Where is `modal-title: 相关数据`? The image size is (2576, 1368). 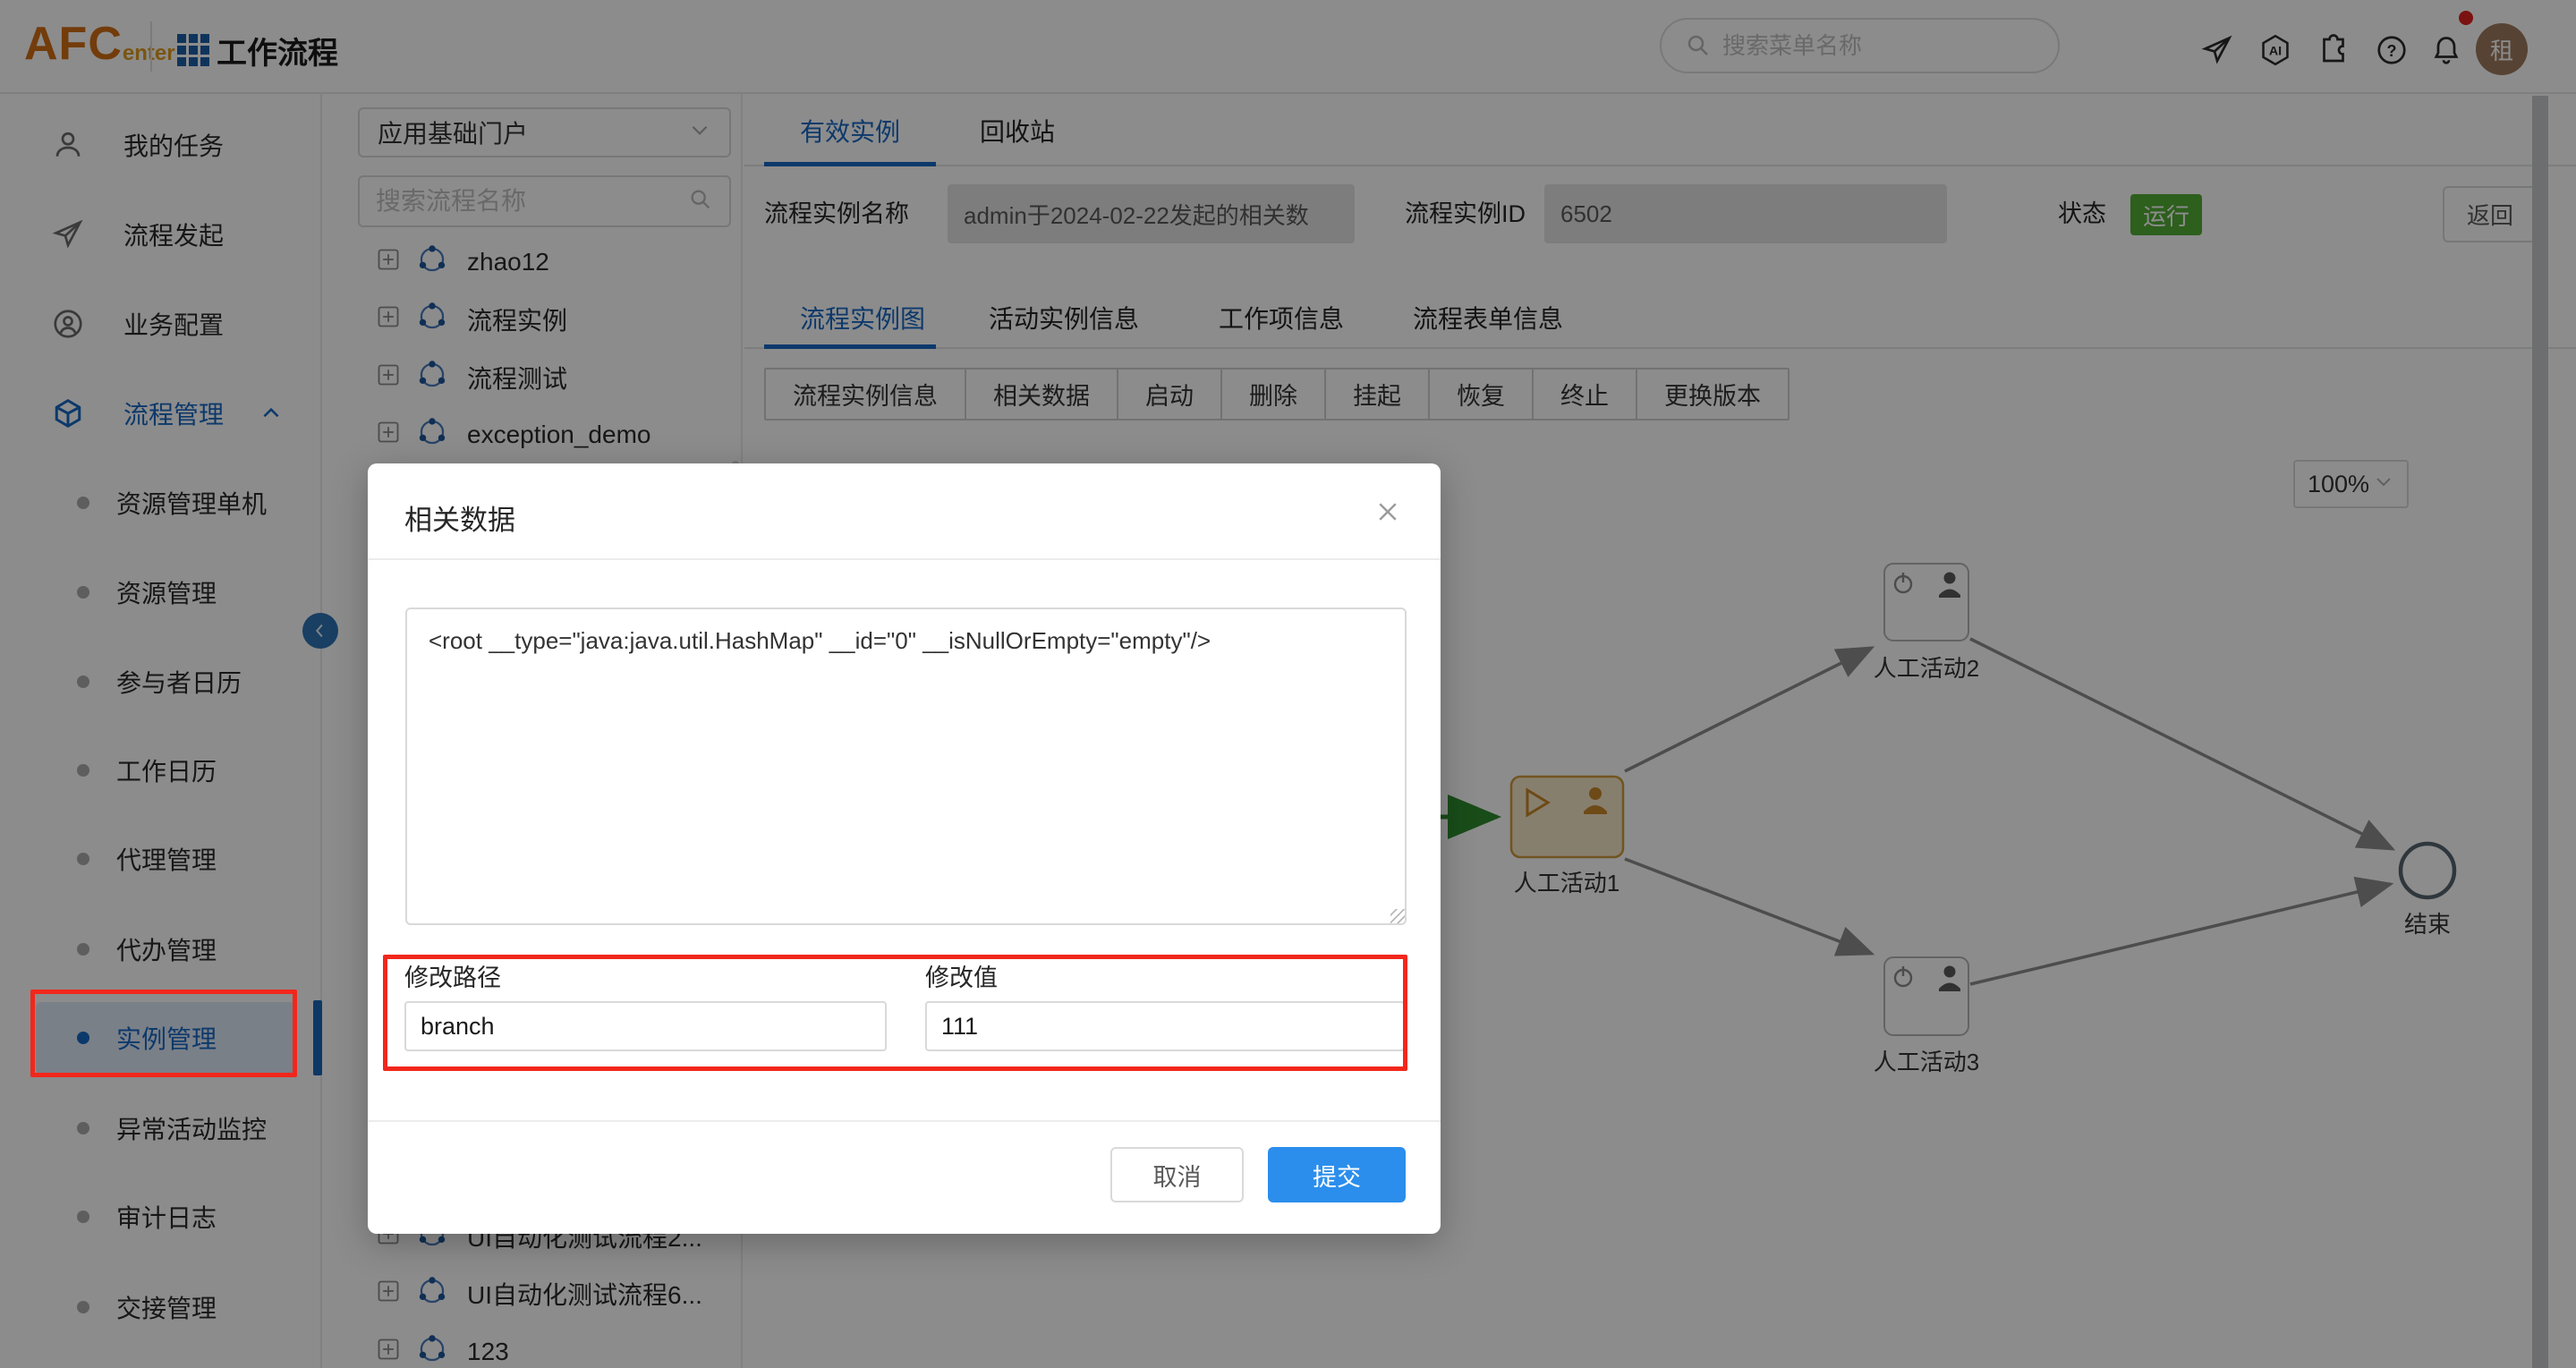
modal-title: 相关数据 is located at coordinates (460, 520).